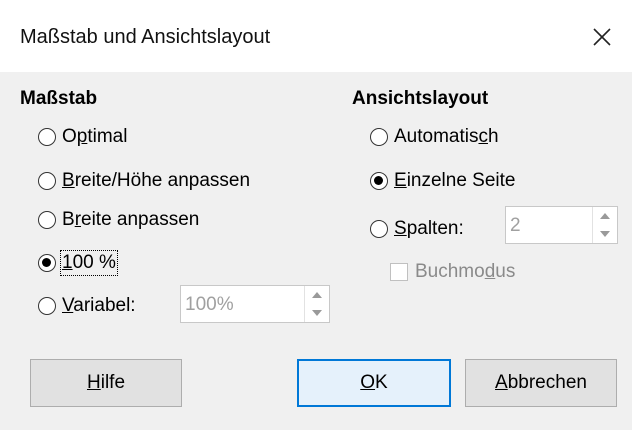 The height and width of the screenshot is (430, 632). Describe the element at coordinates (455, 180) in the screenshot. I see `layout-option-label: Einzelne Seite` at that location.